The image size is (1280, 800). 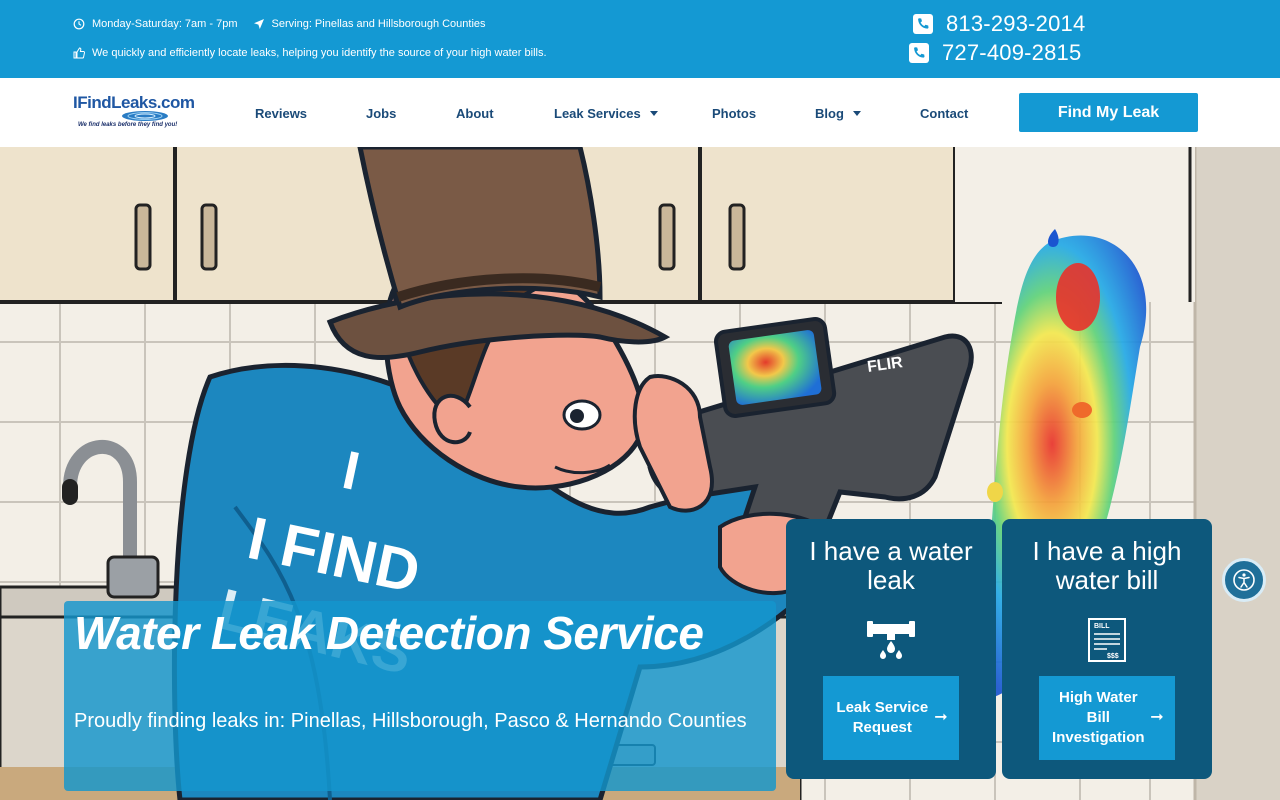 I want to click on business-hours: Monday-Saturday: 7am - 7pm, so click(x=155, y=24).